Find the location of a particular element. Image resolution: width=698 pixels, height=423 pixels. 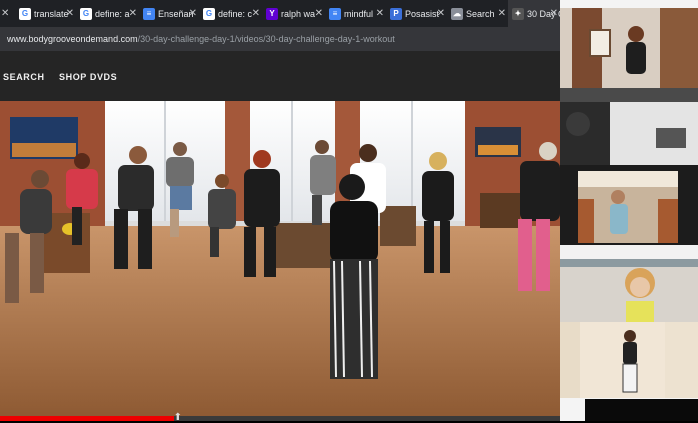

browser-tab: Gdefine: a ✕ is located at coordinates (107, 13).